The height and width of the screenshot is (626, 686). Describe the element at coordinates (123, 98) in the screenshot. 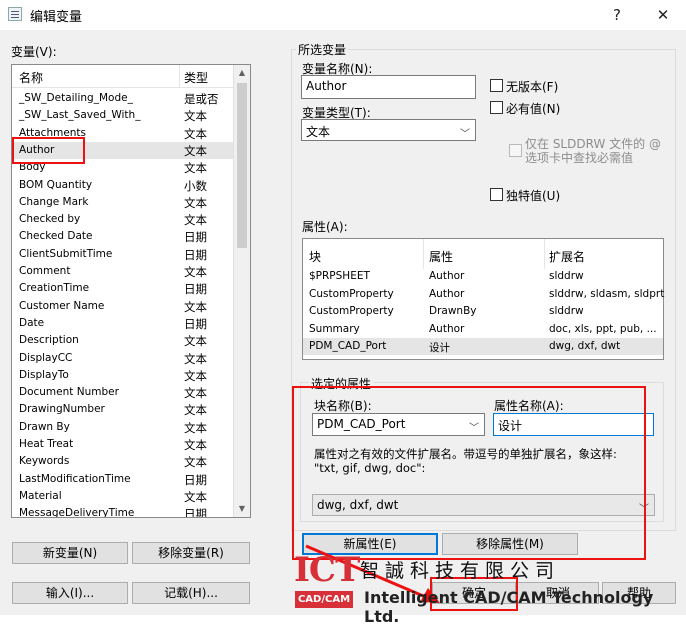

I see `list-item: _SW_Detailing_Mode_ 是或否` at that location.